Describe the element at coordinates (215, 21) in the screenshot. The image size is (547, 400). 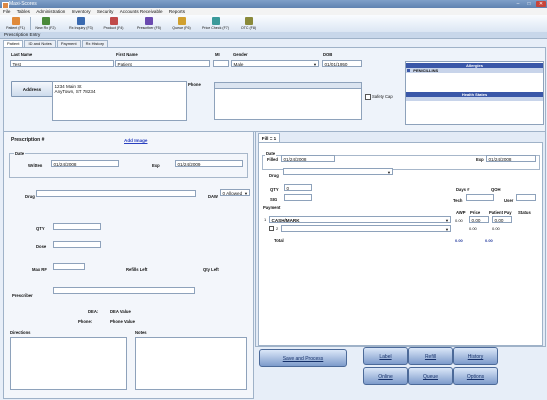
I see `price-check-icon` at that location.